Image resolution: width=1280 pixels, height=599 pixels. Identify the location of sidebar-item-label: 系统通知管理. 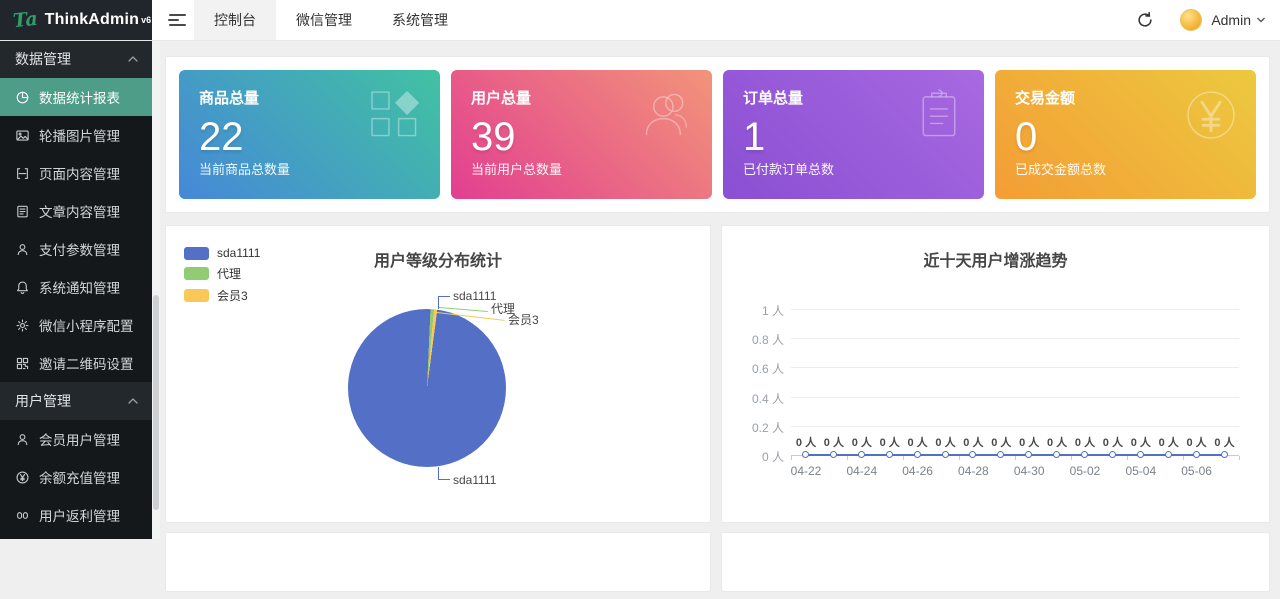
(79, 288).